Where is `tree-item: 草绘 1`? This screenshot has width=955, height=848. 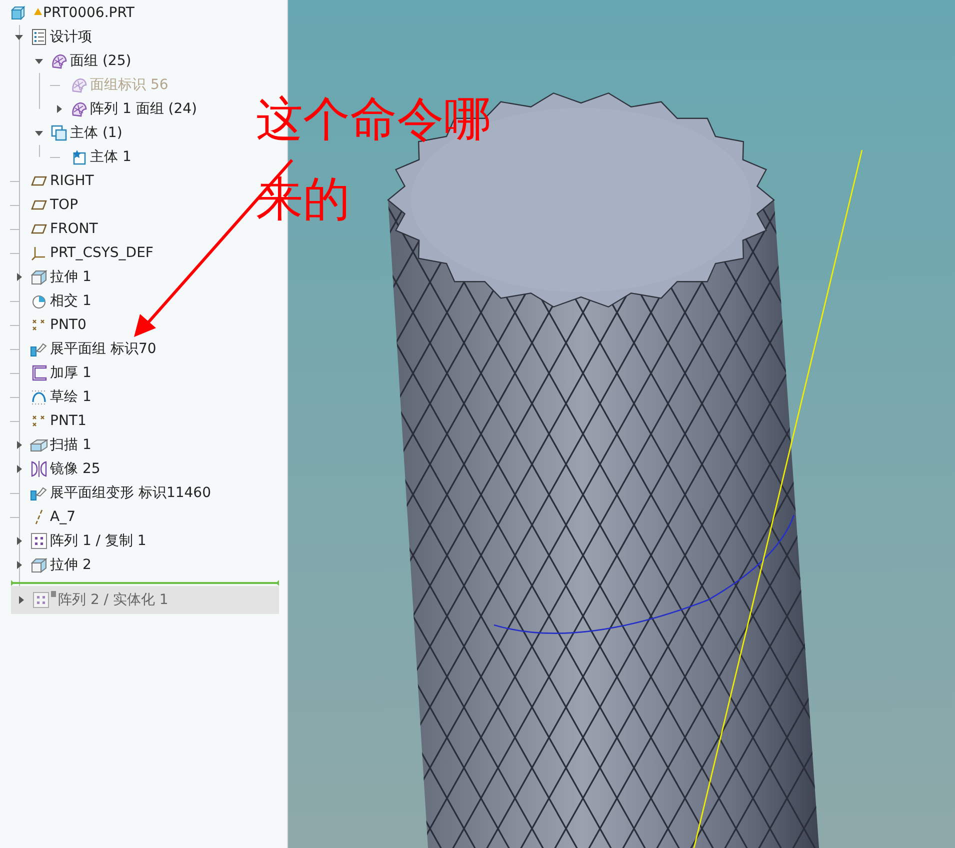 tree-item: 草绘 1 is located at coordinates (70, 397).